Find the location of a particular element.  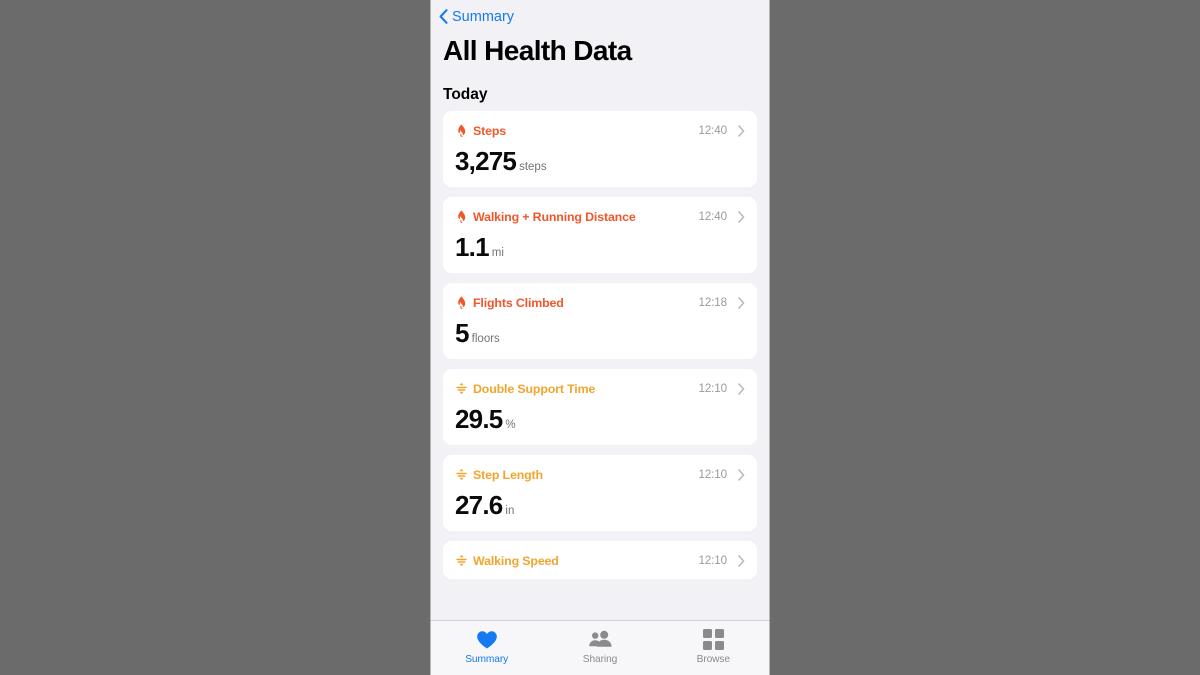

health-card-double-support-time: Double Support Time 12:10 29.5 % is located at coordinates (600, 407).